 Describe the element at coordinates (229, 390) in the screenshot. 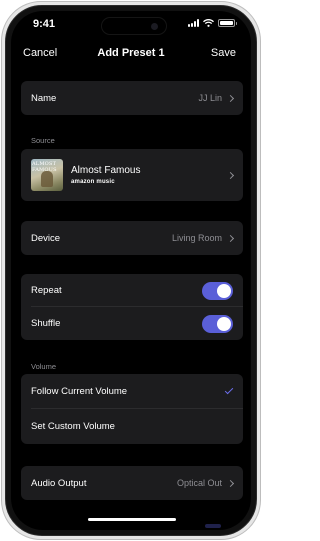

I see `checkmark-icon` at that location.